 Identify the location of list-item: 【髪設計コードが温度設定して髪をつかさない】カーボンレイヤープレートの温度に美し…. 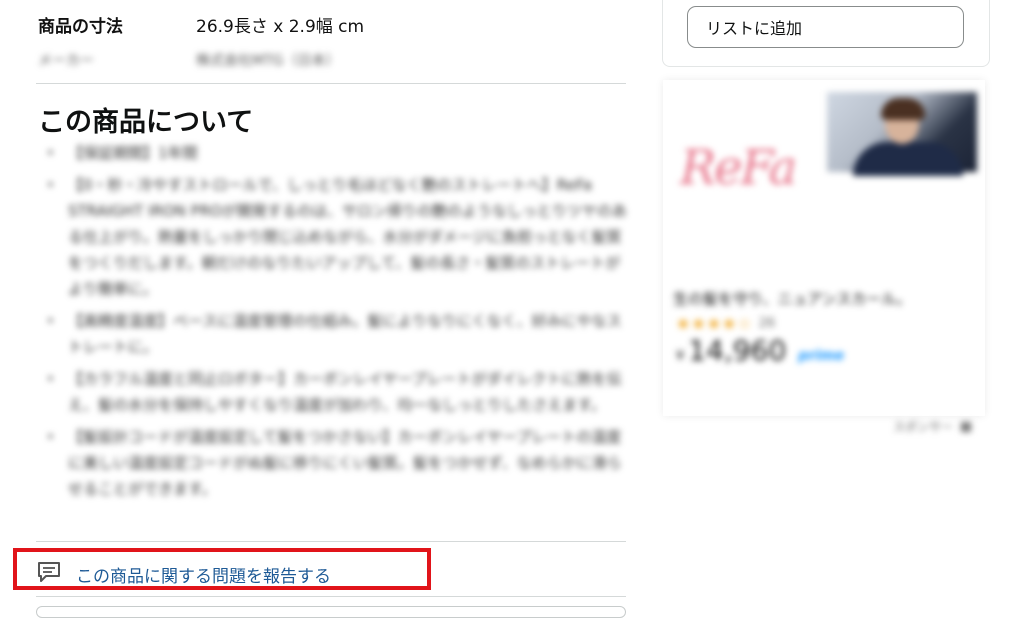
(335, 463).